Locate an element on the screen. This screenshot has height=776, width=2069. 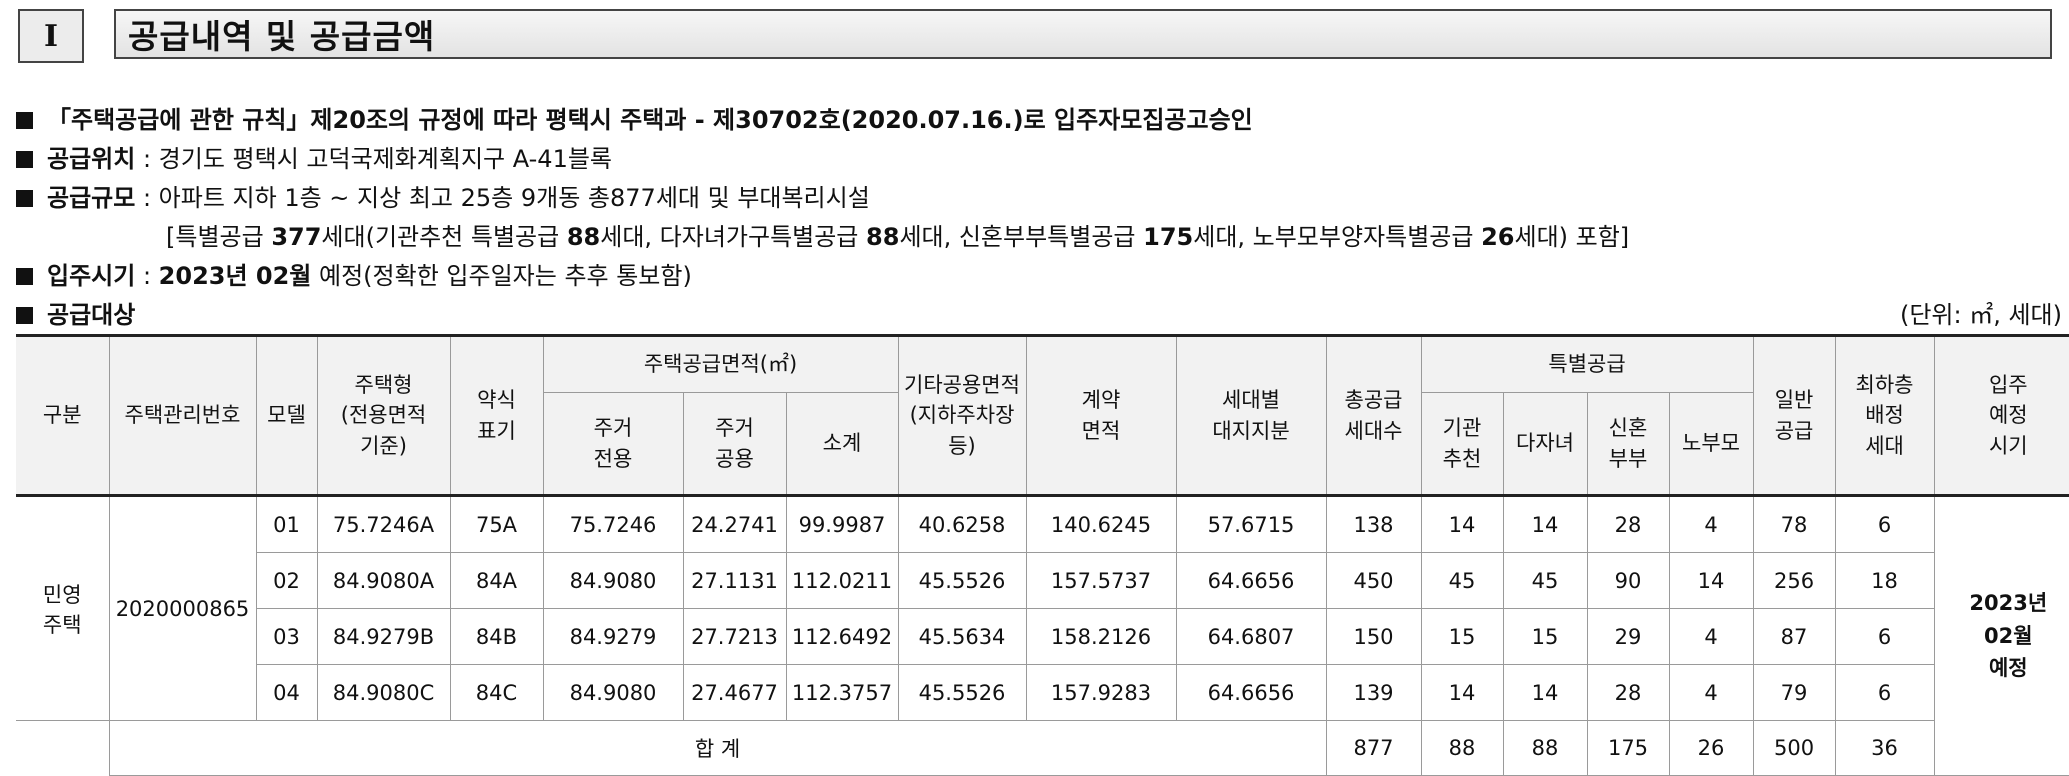
cell-newlywed: 29 is located at coordinates (1628, 636).